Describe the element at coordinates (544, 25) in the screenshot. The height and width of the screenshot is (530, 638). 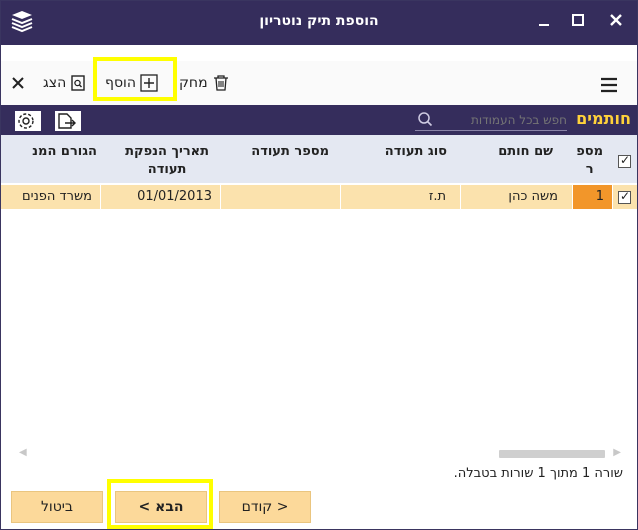
I see `minimize-icon` at that location.